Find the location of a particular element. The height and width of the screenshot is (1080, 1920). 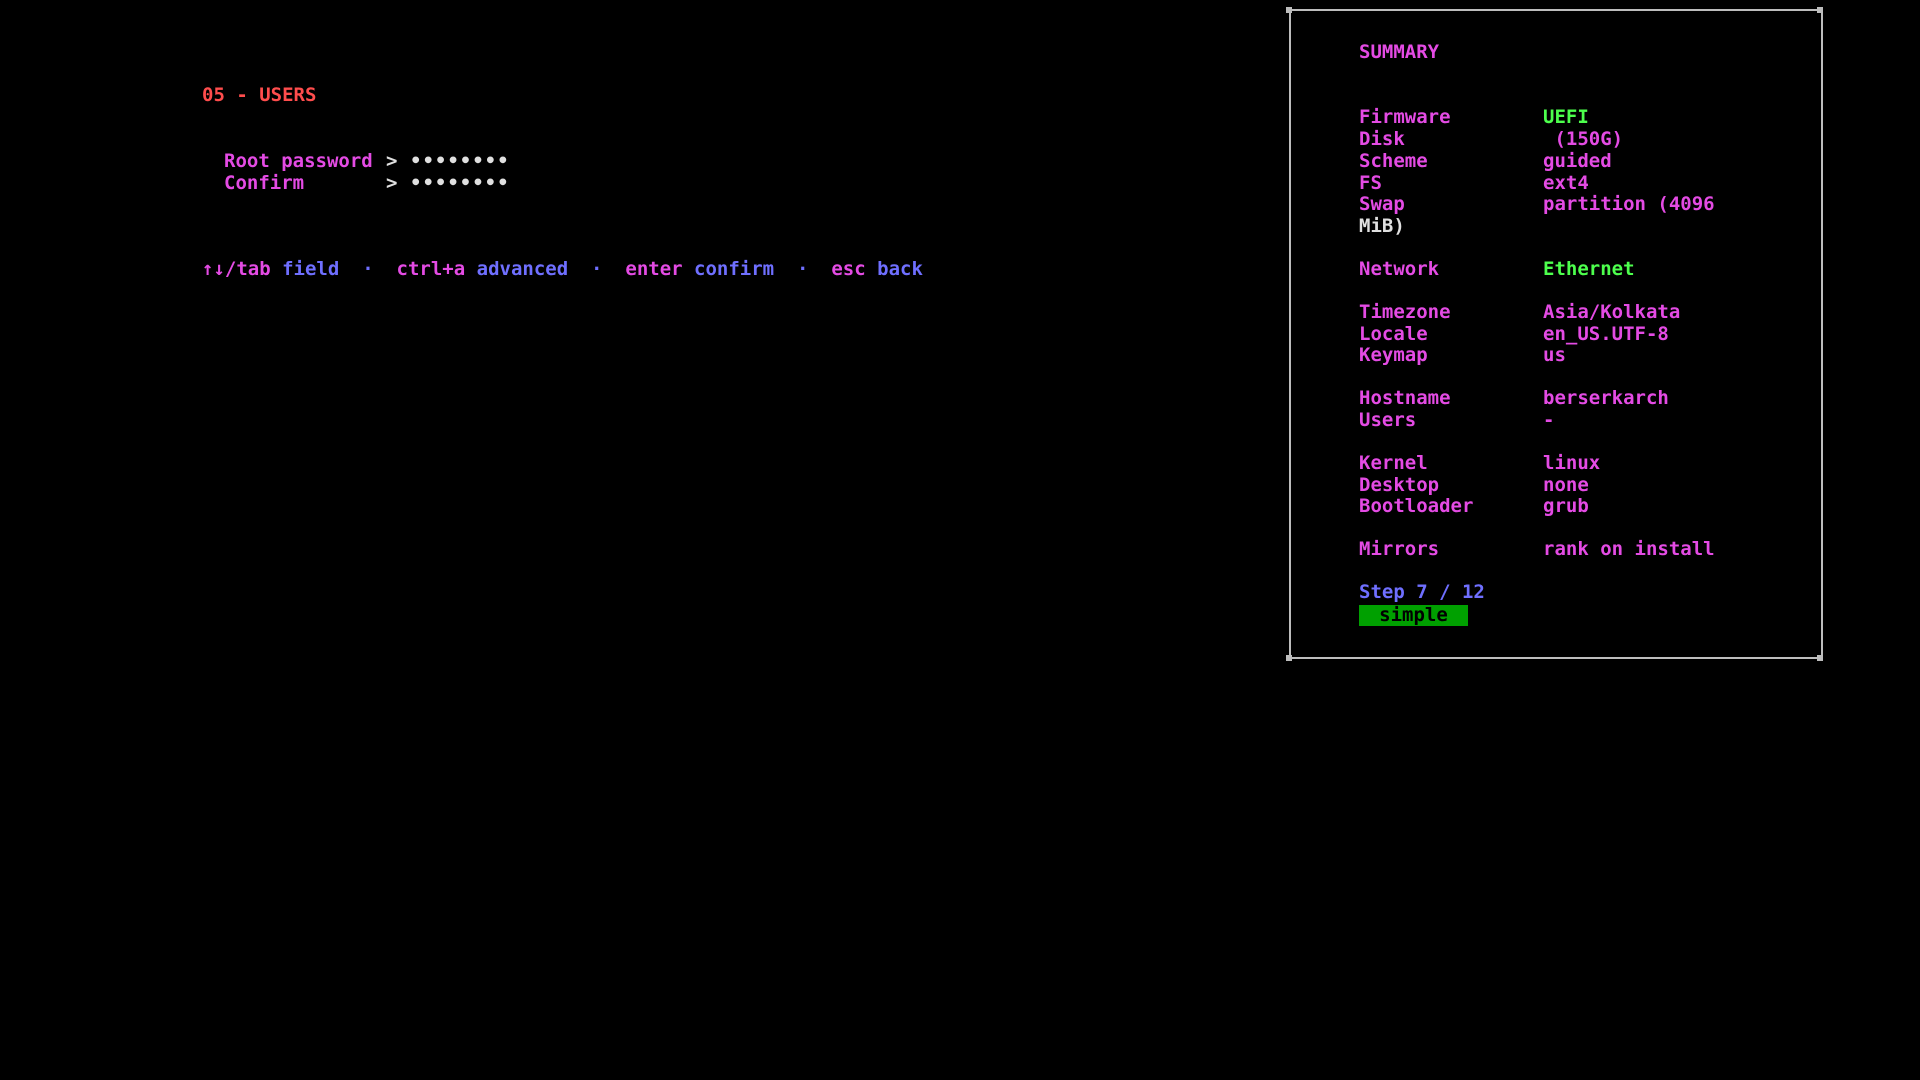

help-action-advanced: advanced is located at coordinates (522, 269).